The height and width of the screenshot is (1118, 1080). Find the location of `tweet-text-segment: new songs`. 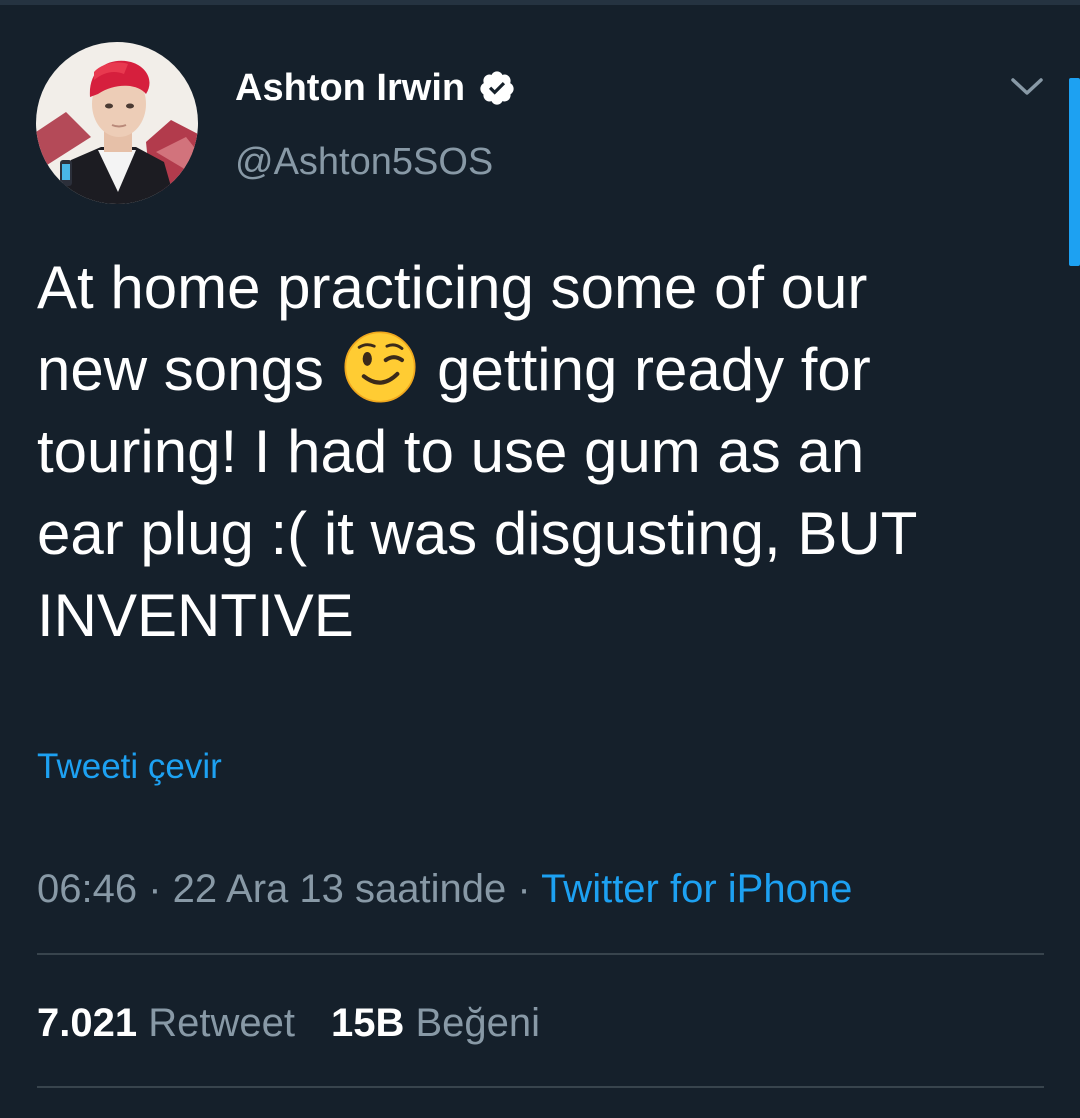

tweet-text-segment: new songs is located at coordinates (189, 369).